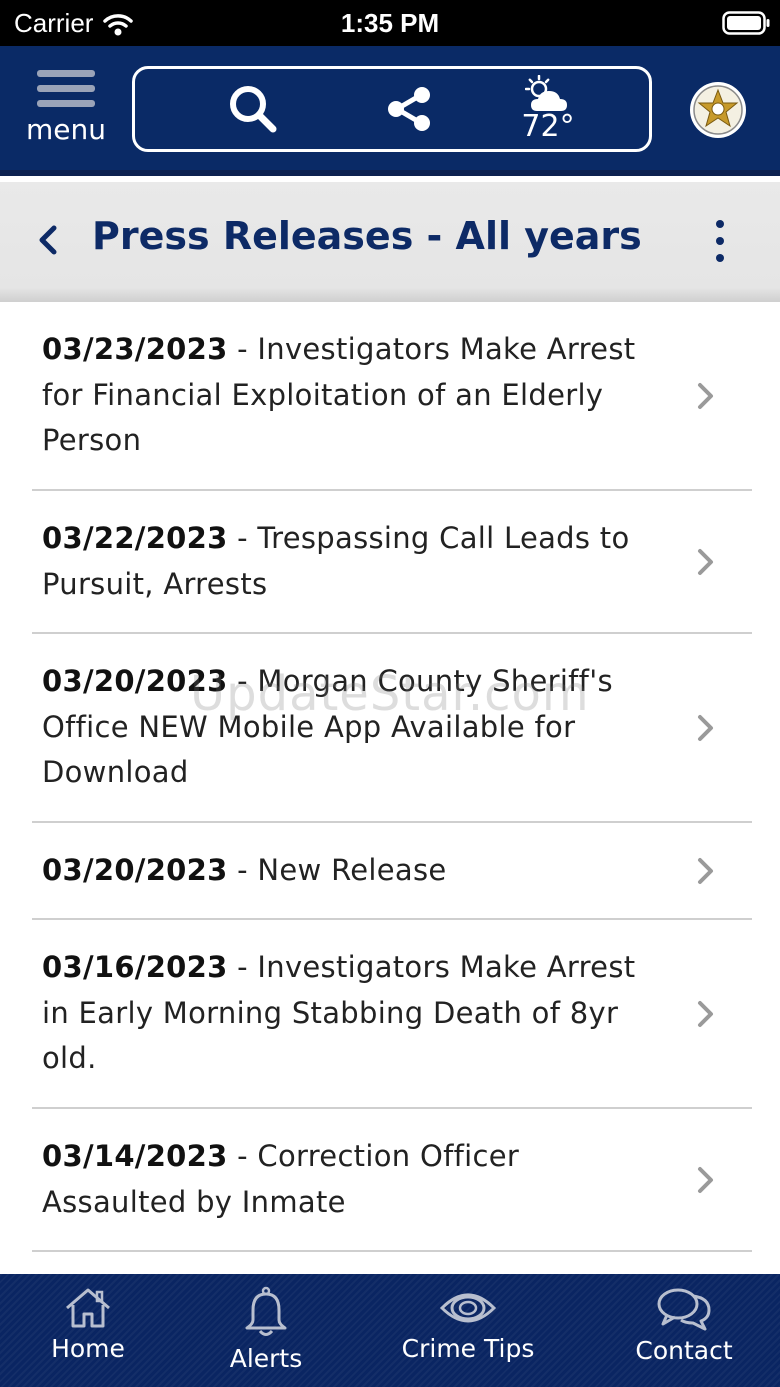 This screenshot has width=780, height=1387. What do you see at coordinates (54, 23) in the screenshot?
I see `carrier-label: Carrier` at bounding box center [54, 23].